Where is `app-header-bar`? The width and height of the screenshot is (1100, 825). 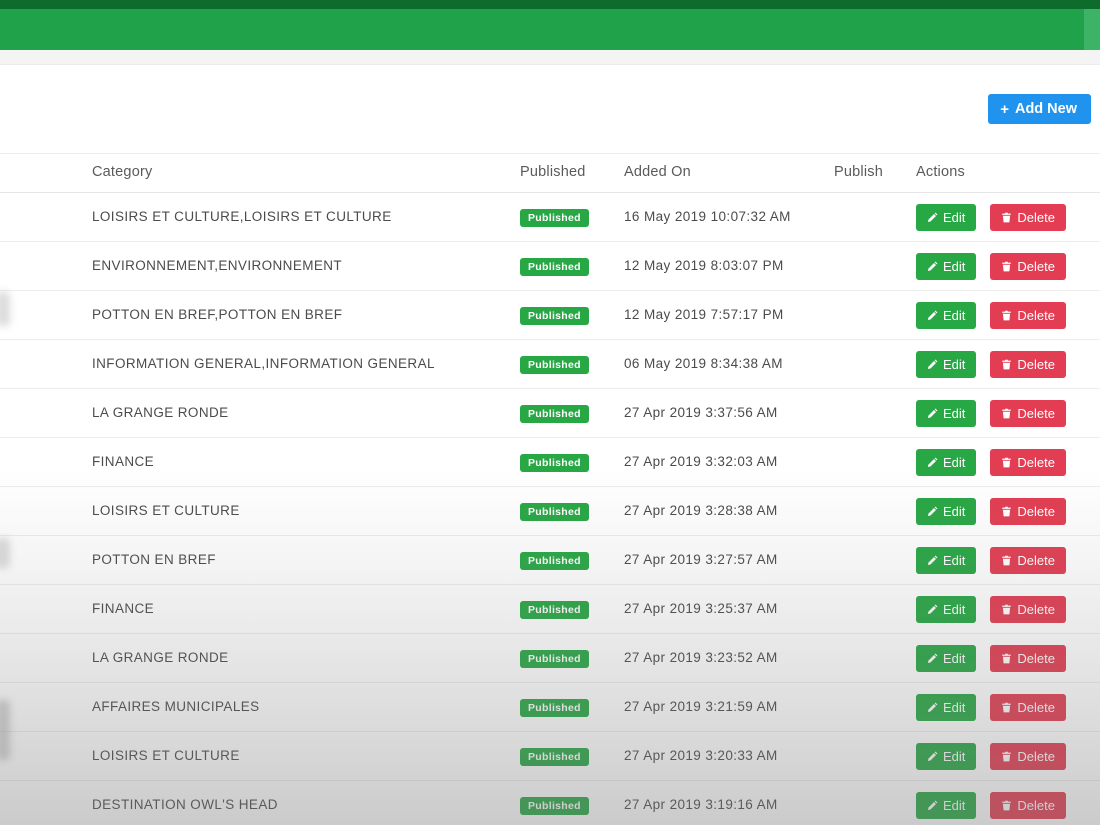
app-header-bar is located at coordinates (550, 29).